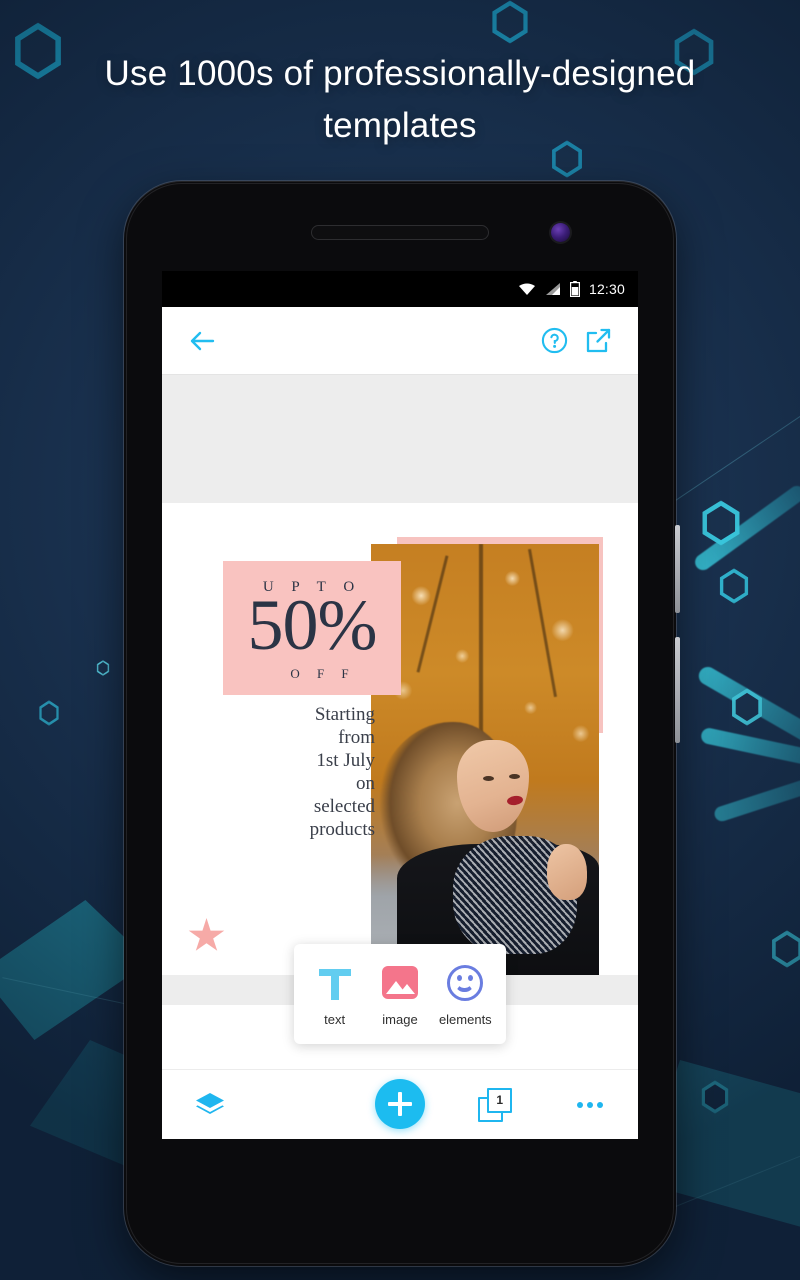 The width and height of the screenshot is (800, 1280). I want to click on design-off-text: O F F, so click(323, 674).